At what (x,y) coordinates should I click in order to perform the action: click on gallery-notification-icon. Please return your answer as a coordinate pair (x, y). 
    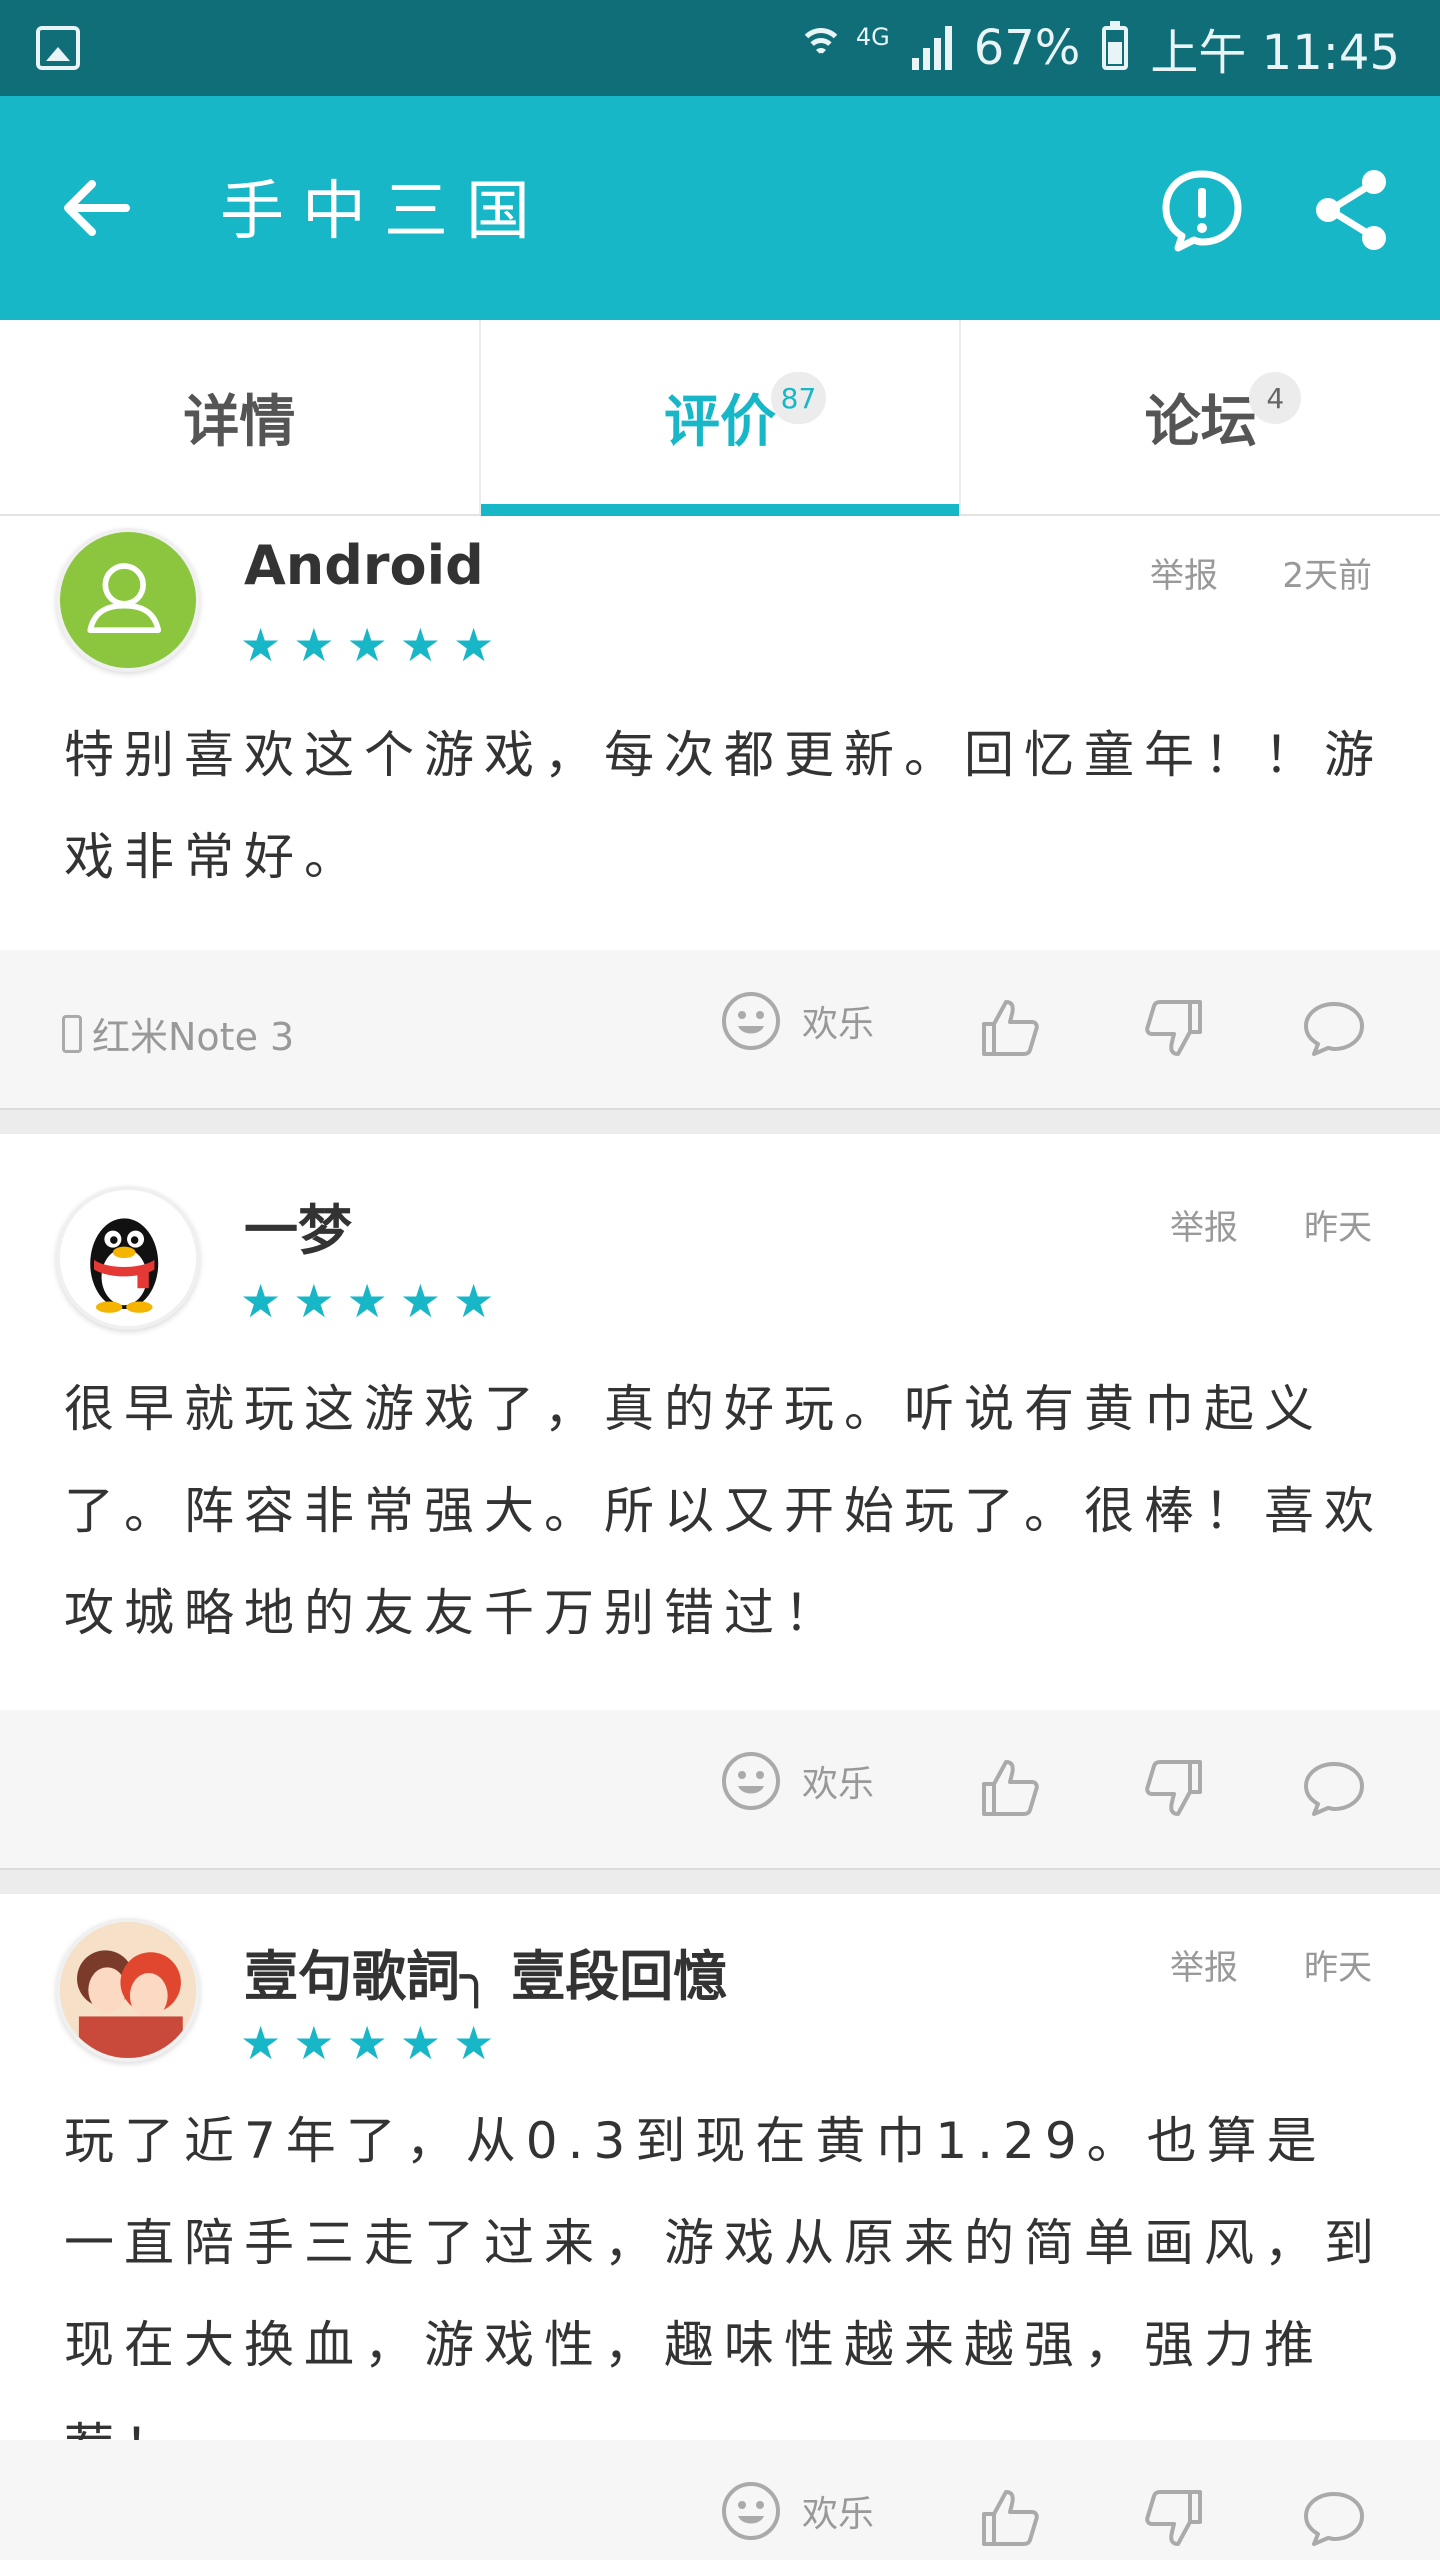
    Looking at the image, I should click on (58, 48).